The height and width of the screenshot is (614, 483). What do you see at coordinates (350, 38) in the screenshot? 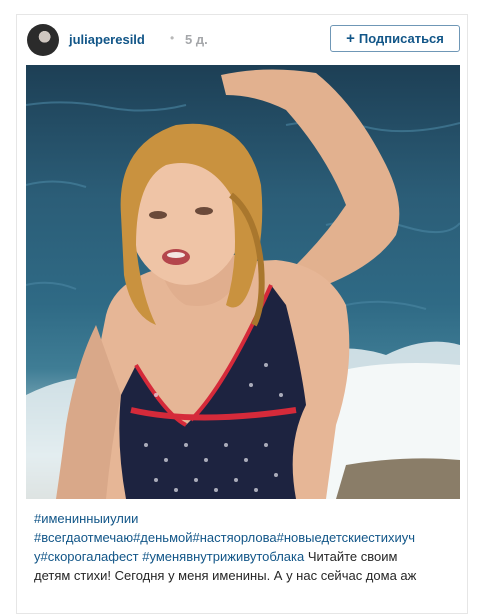
I see `plus-icon: +` at bounding box center [350, 38].